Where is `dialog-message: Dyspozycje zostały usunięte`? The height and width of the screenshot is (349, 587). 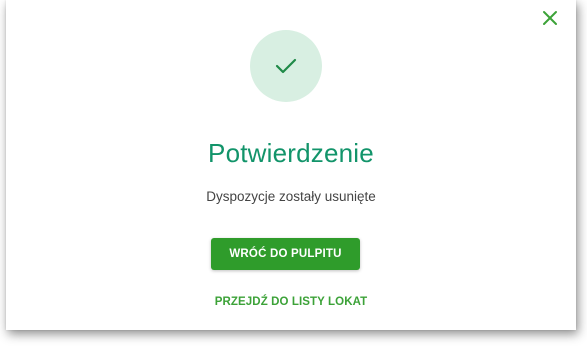
dialog-message: Dyspozycje zostały usunięte is located at coordinates (291, 196).